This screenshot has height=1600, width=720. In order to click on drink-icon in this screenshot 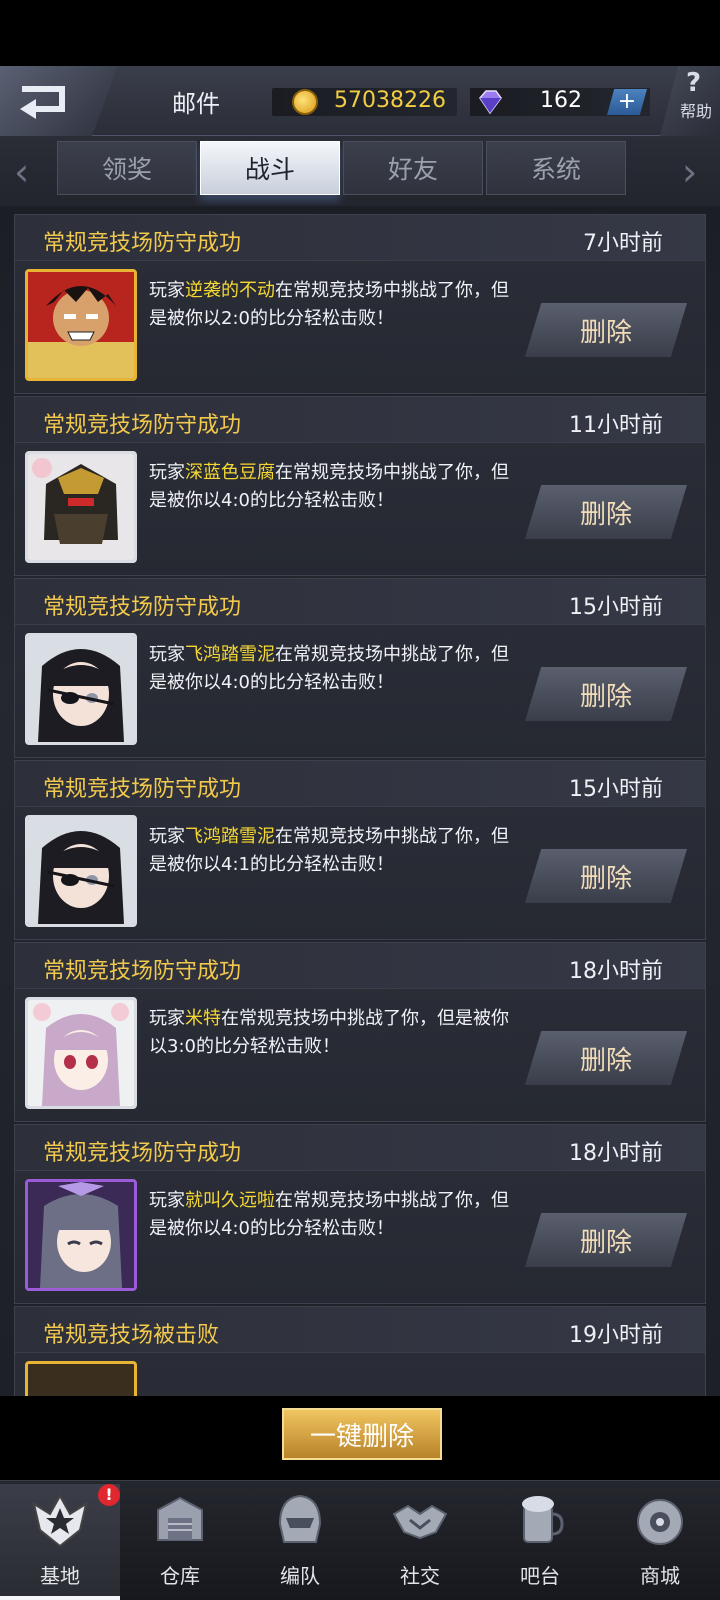, I will do `click(543, 1519)`.